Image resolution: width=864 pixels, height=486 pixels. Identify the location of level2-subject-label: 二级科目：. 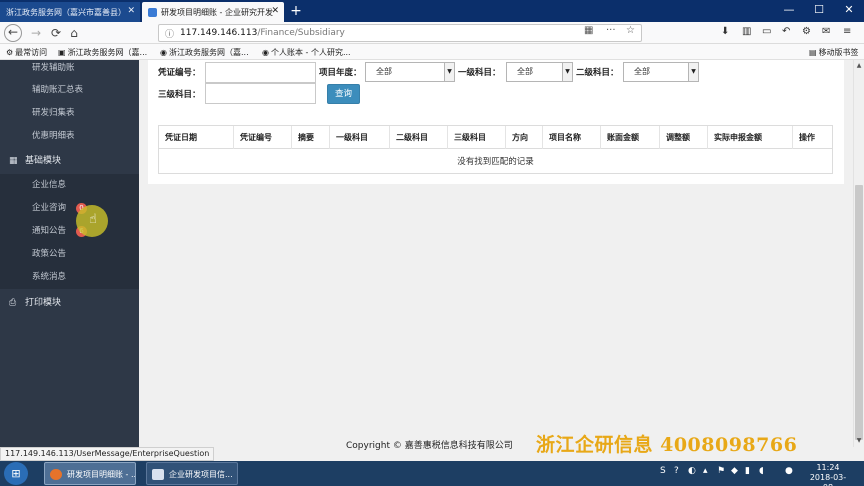
(597, 73).